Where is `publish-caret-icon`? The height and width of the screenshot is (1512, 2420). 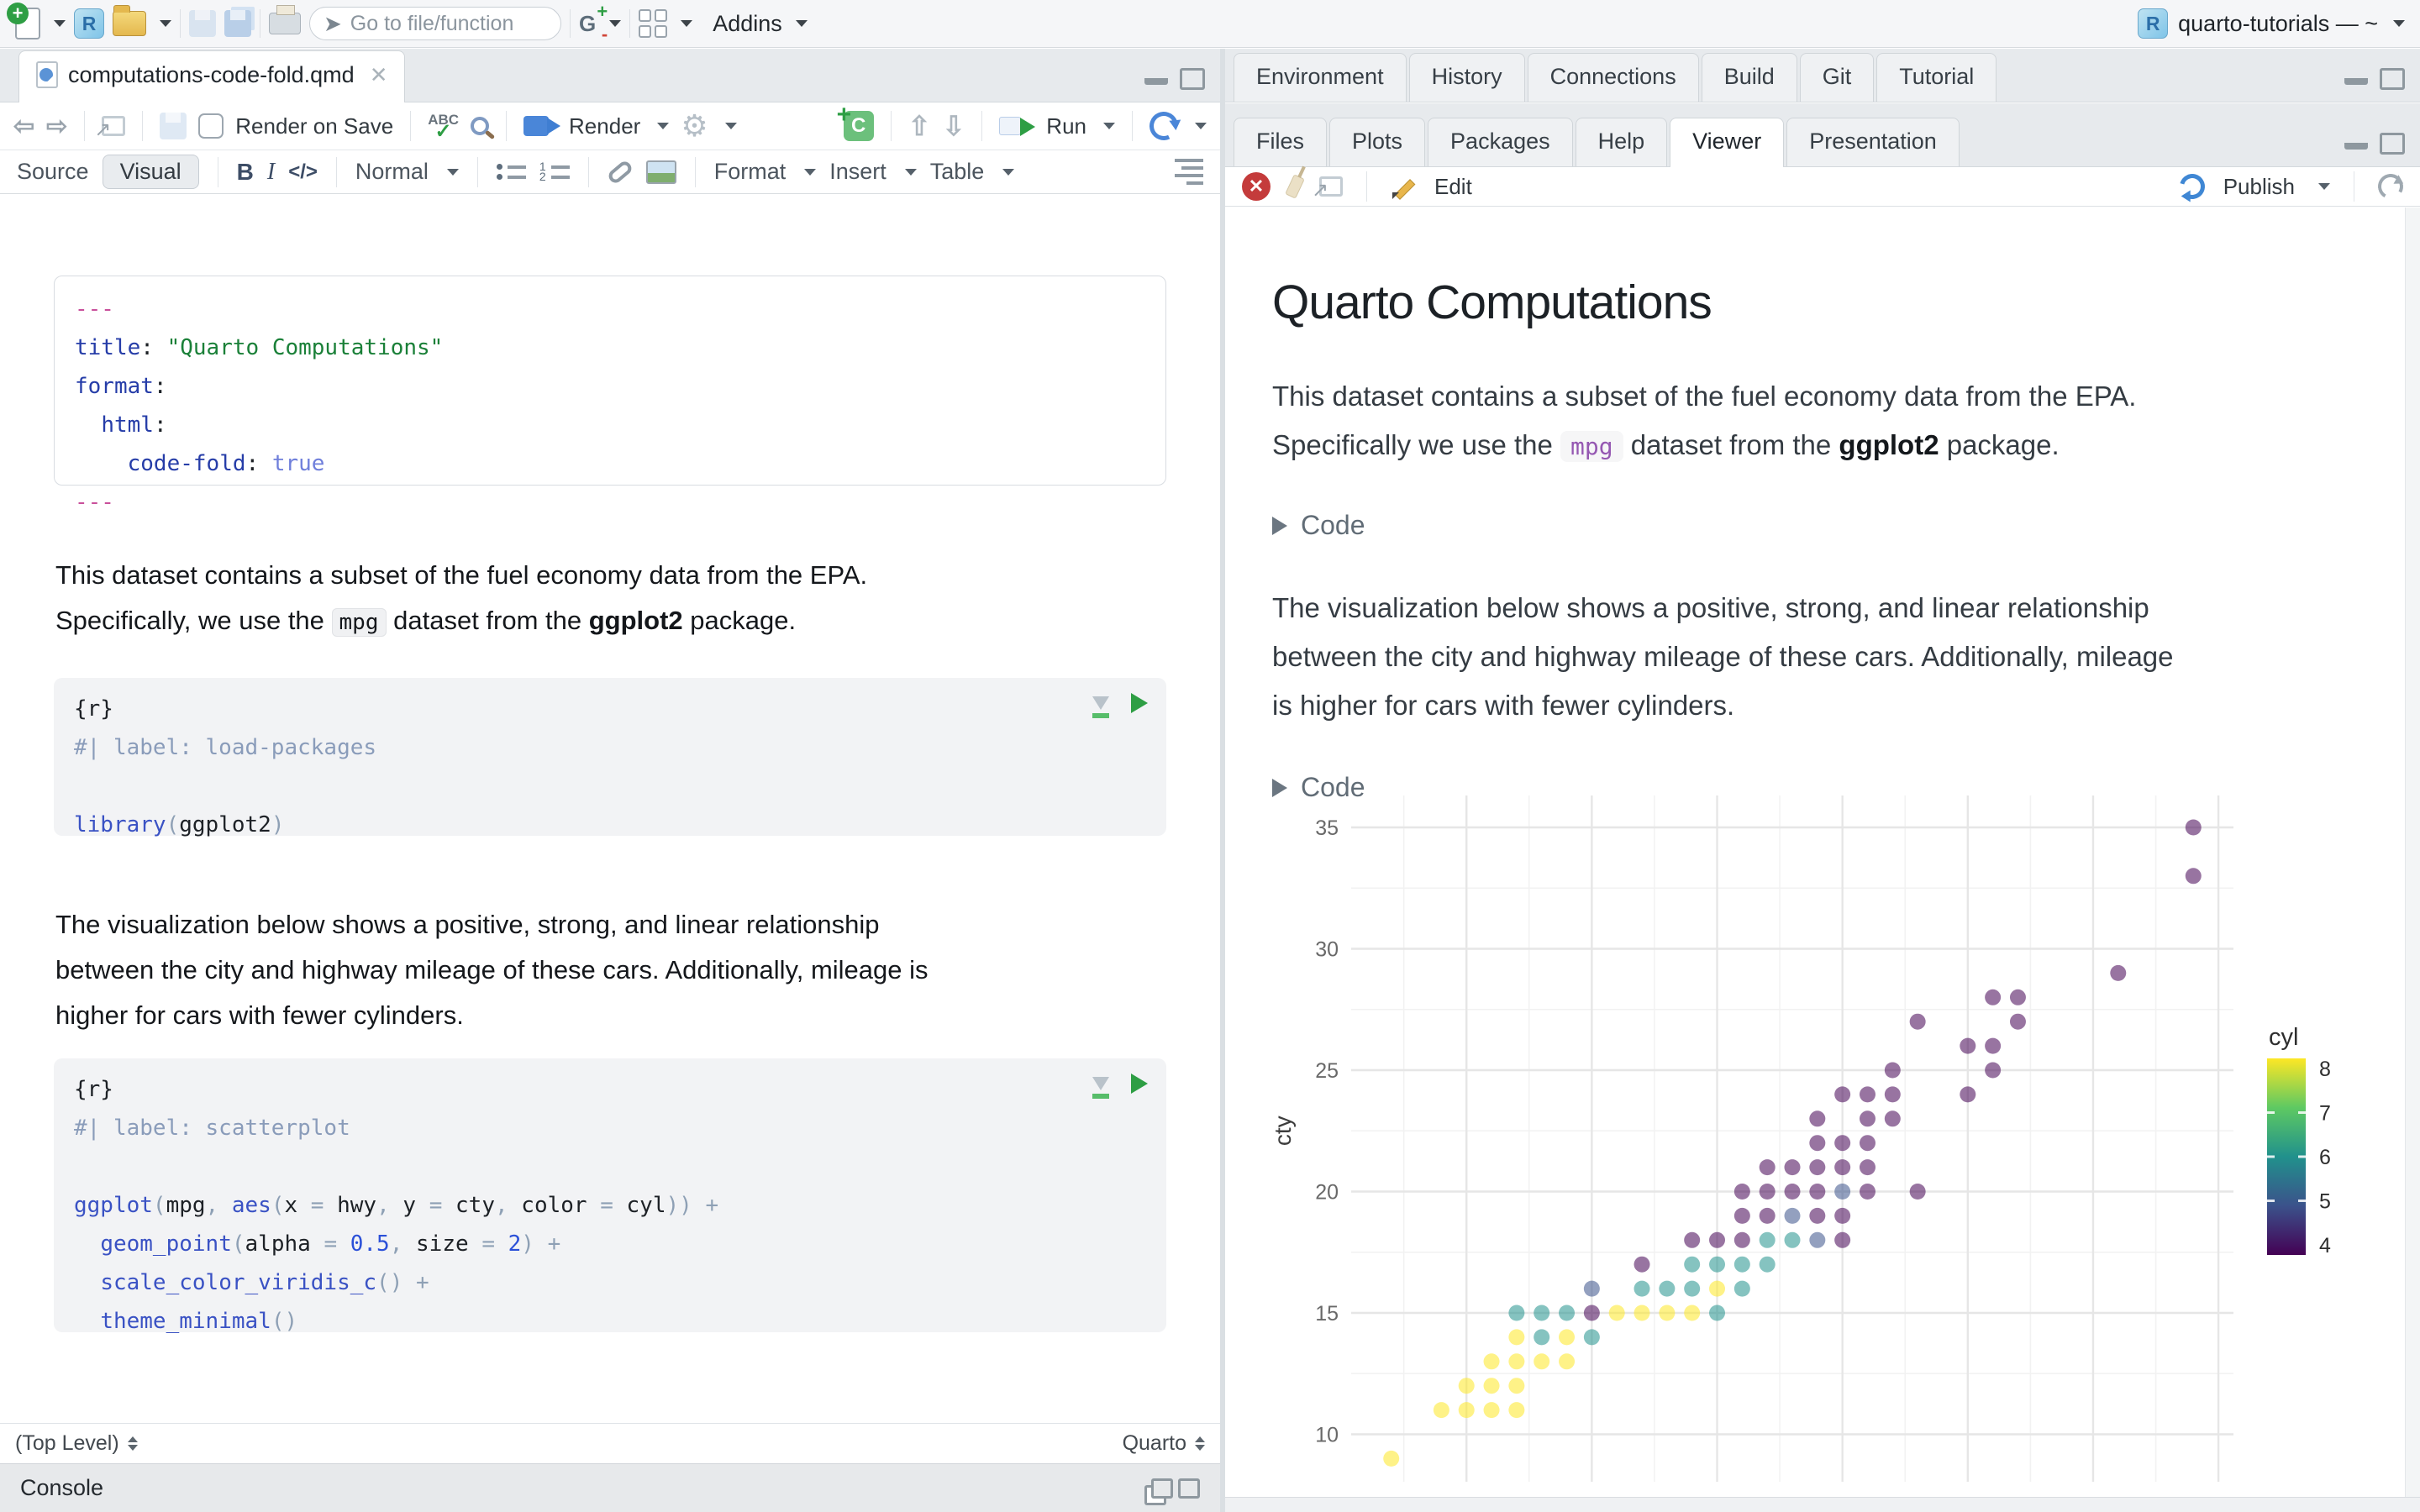 publish-caret-icon is located at coordinates (2324, 186).